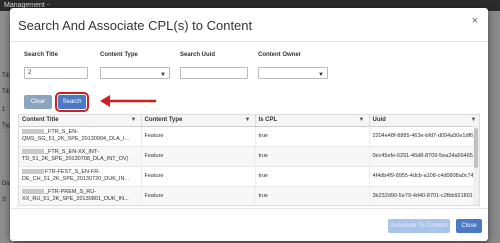 The height and width of the screenshot is (243, 500). What do you see at coordinates (198, 55) in the screenshot?
I see `search-uuid-label: Search Uuid` at bounding box center [198, 55].